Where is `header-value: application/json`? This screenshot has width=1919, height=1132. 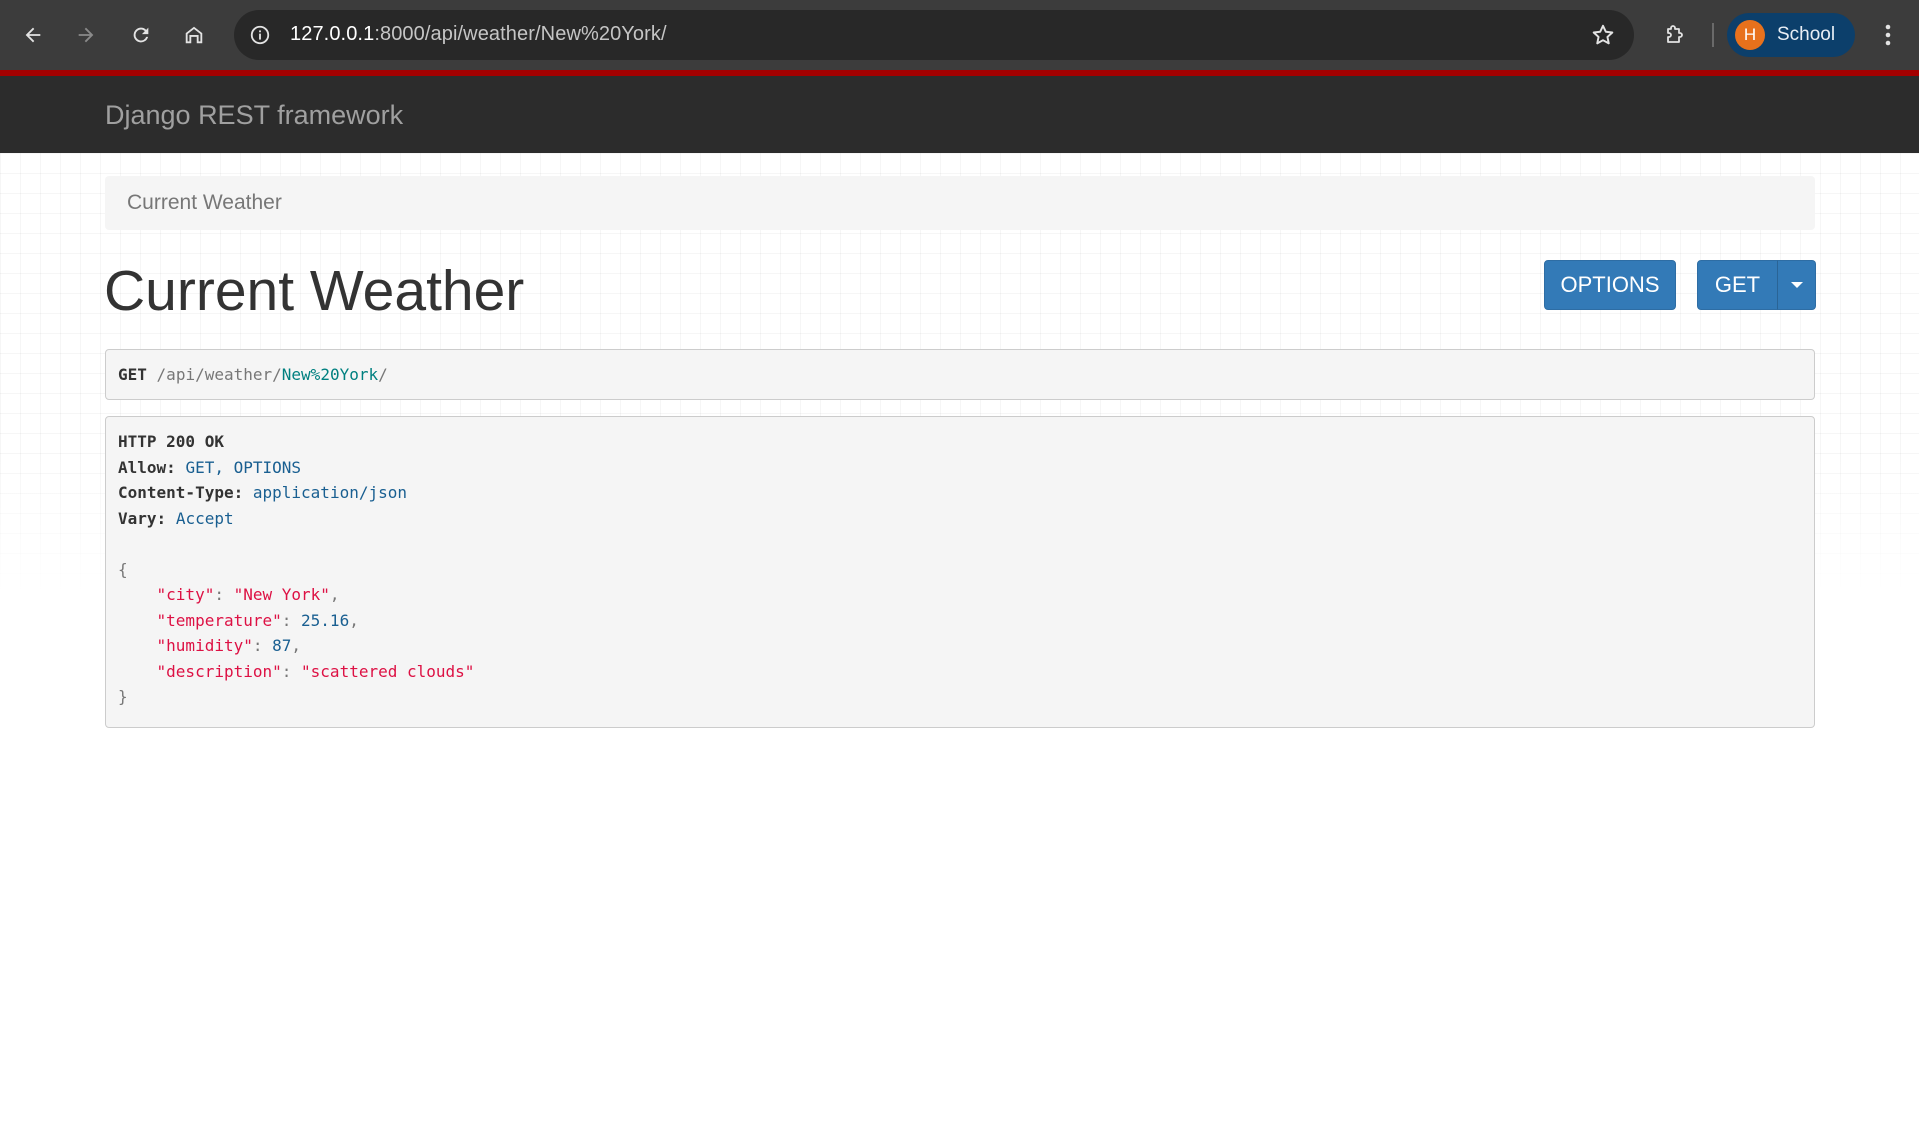 header-value: application/json is located at coordinates (329, 492).